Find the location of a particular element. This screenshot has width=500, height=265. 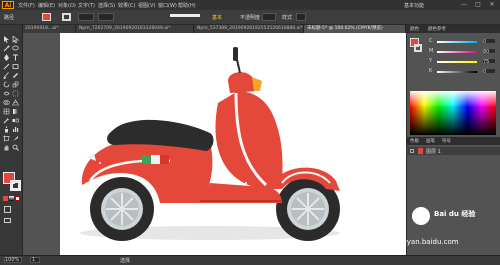

menu-window: 窗口(W) is located at coordinates (167, 5).